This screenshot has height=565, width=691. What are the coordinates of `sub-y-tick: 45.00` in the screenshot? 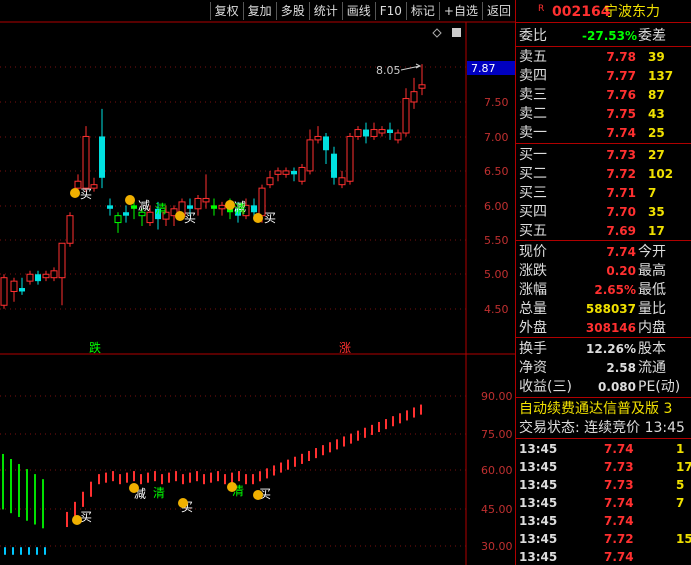 It's located at (497, 509).